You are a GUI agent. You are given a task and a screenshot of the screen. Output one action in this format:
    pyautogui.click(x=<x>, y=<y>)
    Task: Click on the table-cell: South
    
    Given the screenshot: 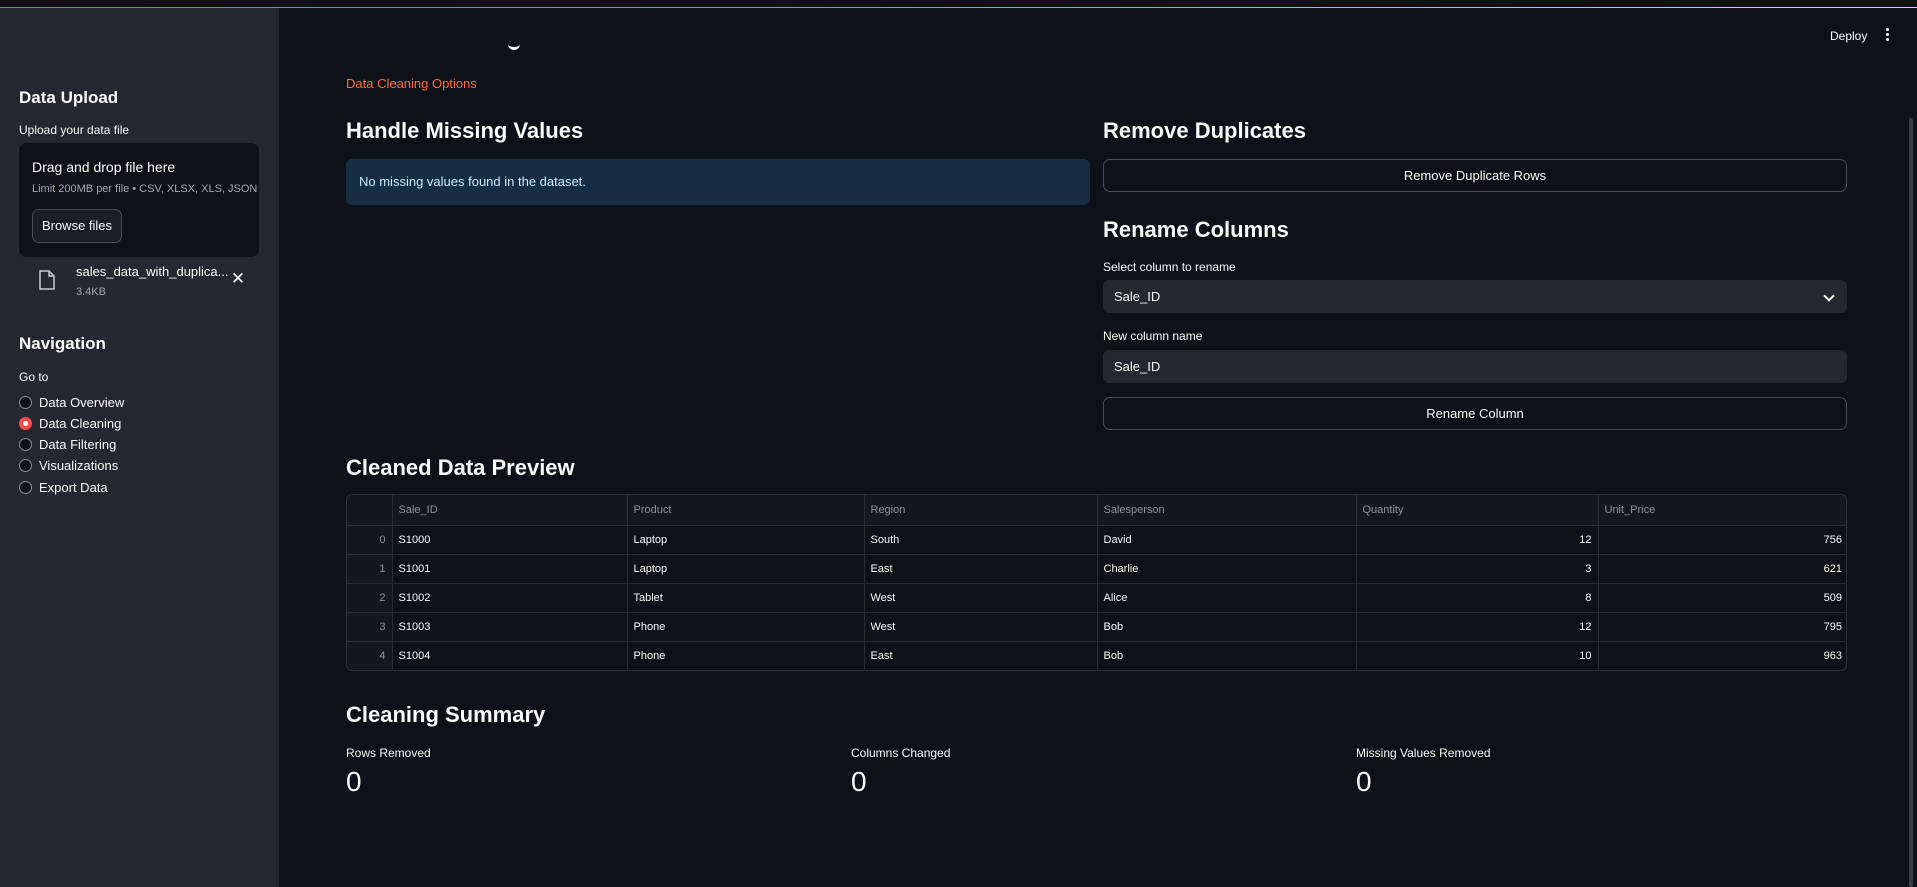 What is the action you would take?
    pyautogui.click(x=981, y=540)
    